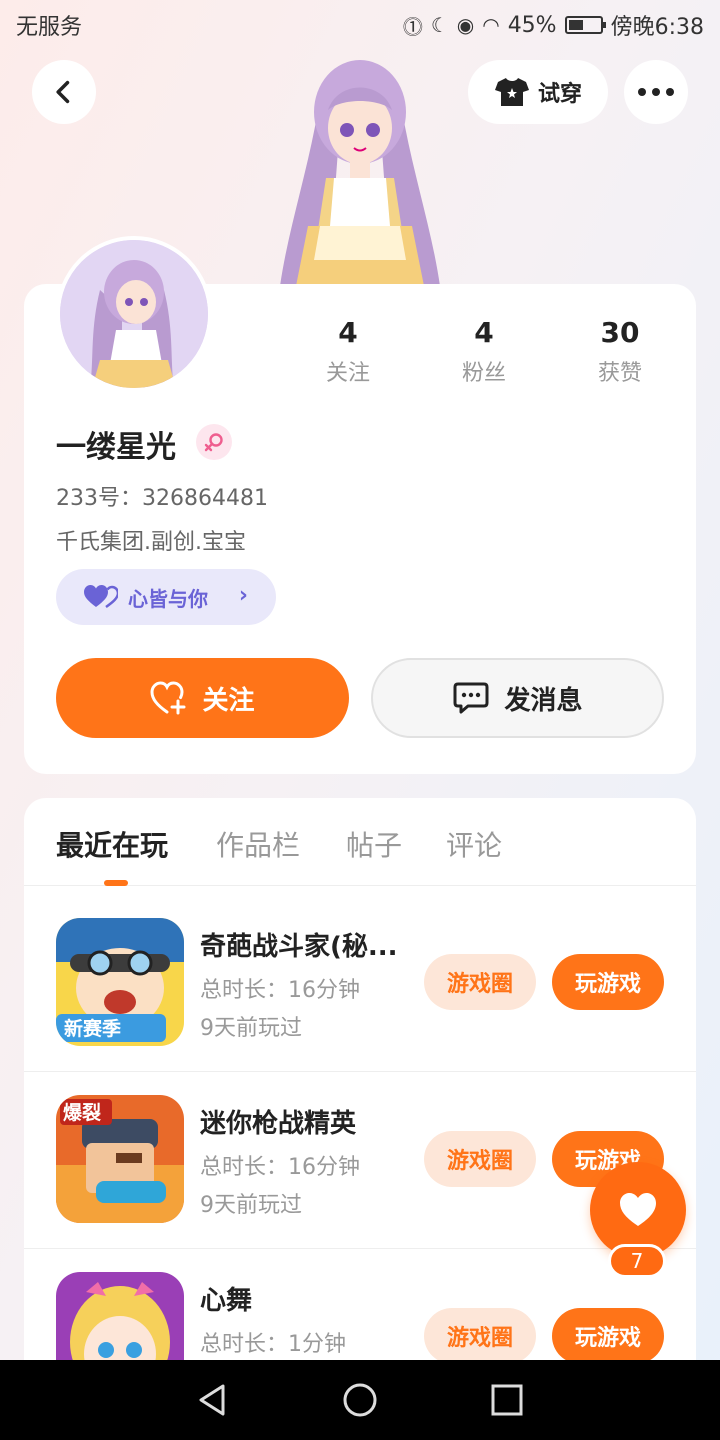  What do you see at coordinates (483, 373) in the screenshot?
I see `fans-label: 粉丝` at bounding box center [483, 373].